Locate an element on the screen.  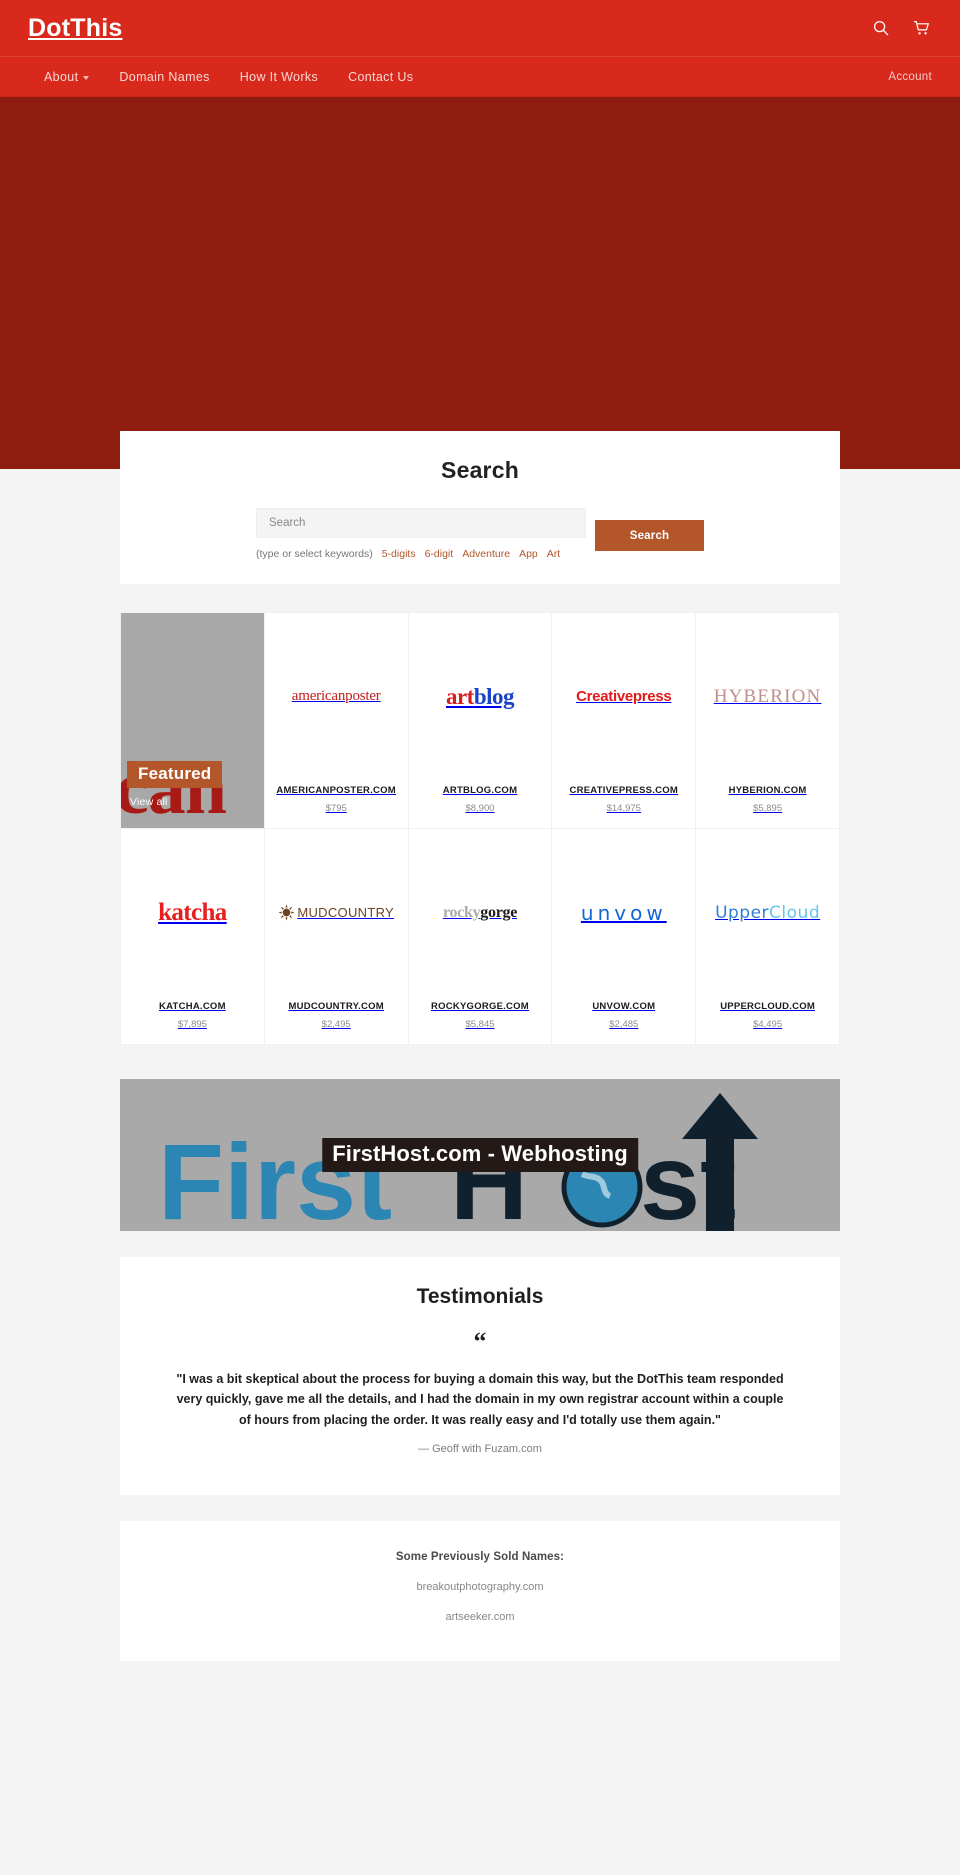
product-card-mudcountry: MUDCOUNTRY MUDCOUNTRY.COM $2,495 is located at coordinates (335, 936).